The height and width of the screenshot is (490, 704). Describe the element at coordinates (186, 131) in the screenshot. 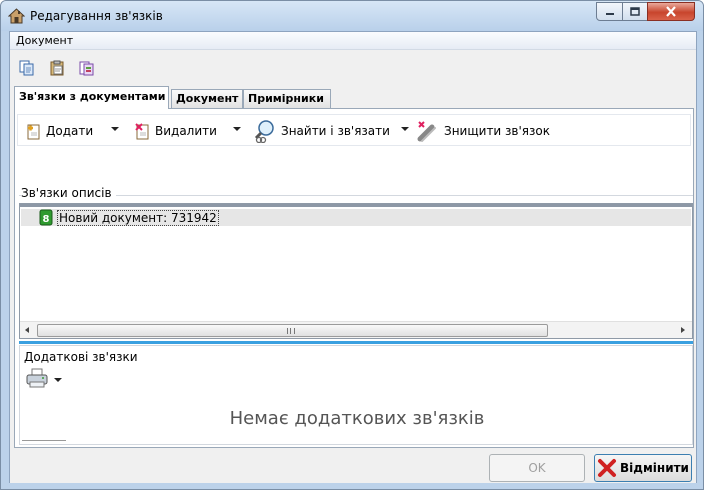

I see `delete-button-label: Видалити` at that location.